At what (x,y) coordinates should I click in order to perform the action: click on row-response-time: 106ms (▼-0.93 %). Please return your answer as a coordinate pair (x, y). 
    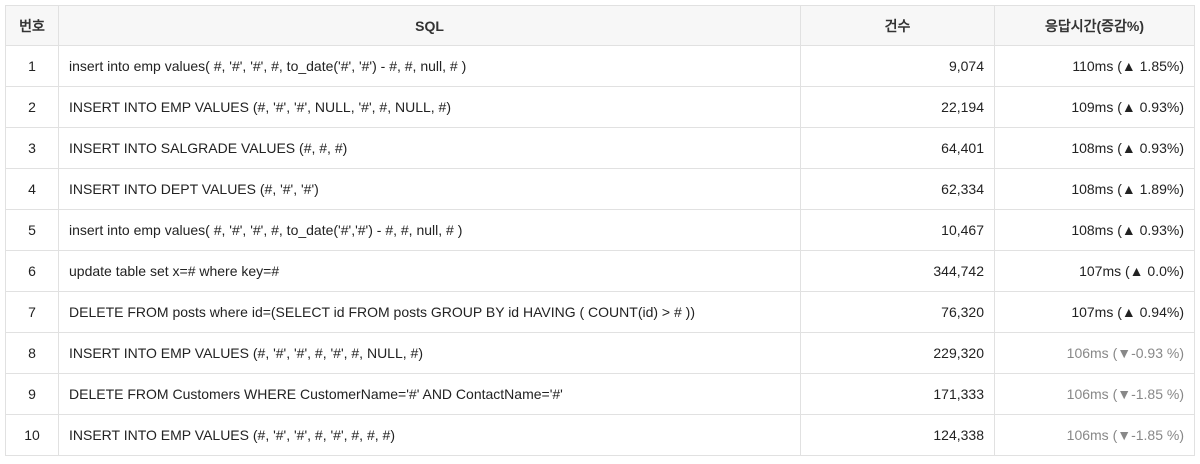
    Looking at the image, I should click on (1094, 353).